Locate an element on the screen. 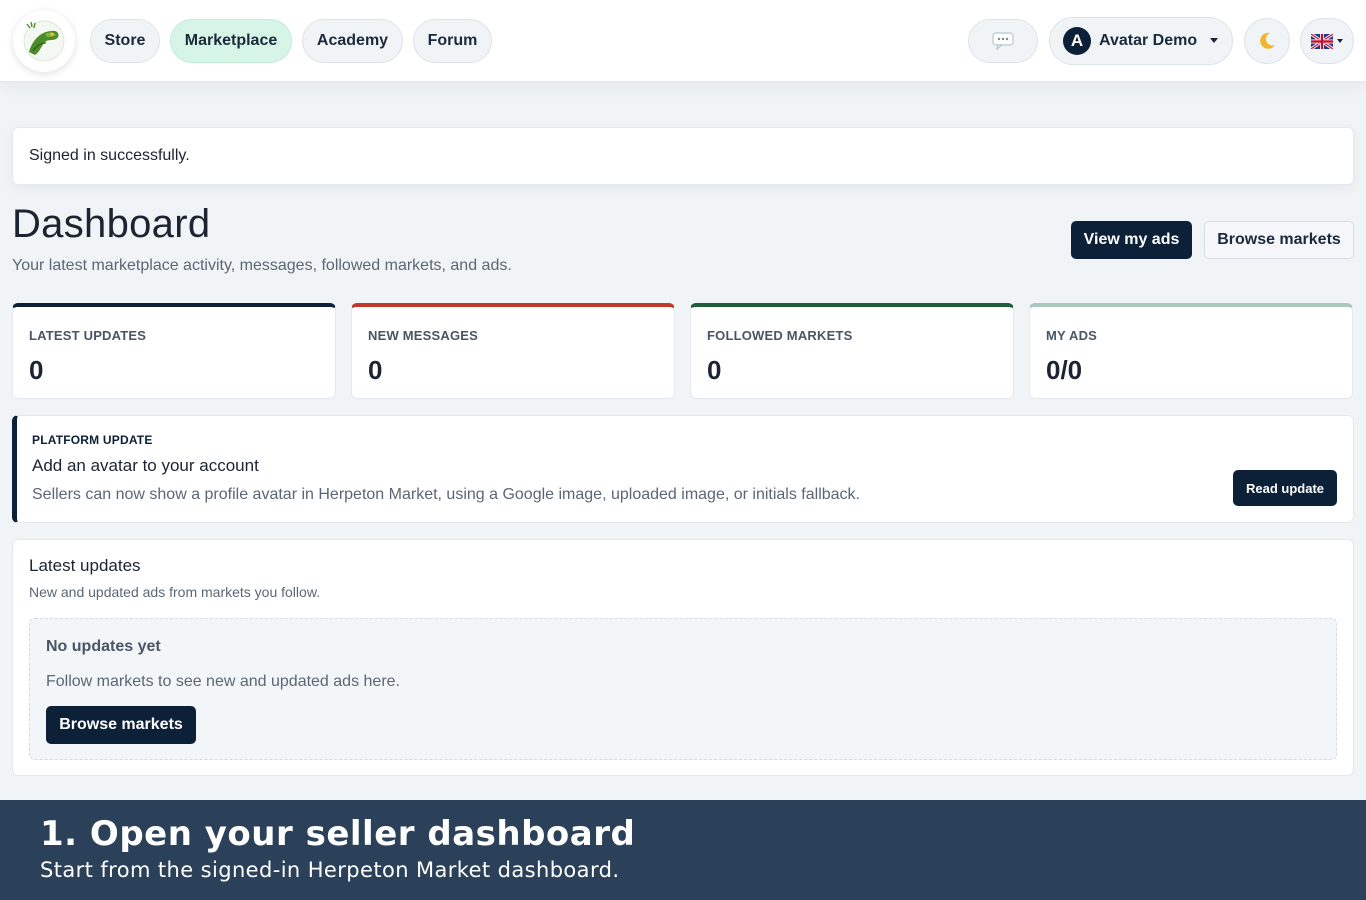 The height and width of the screenshot is (900, 1366). platform-update-tag: PLATFORM UPDATE is located at coordinates (92, 440).